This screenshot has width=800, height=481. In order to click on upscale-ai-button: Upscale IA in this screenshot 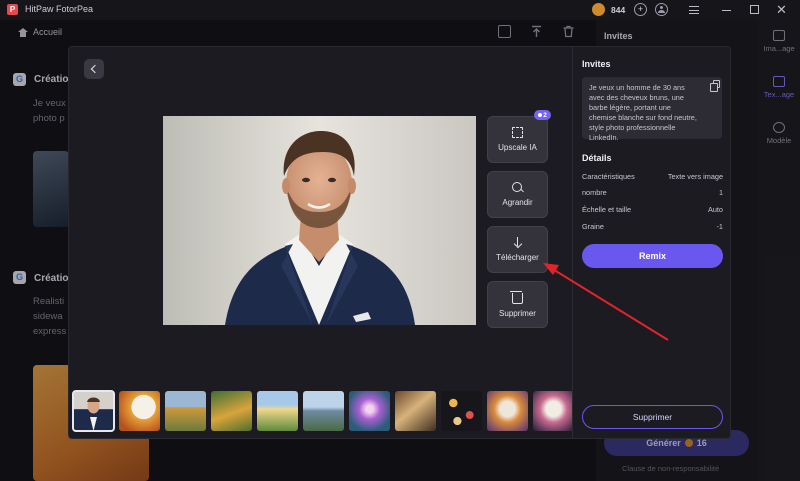, I will do `click(517, 139)`.